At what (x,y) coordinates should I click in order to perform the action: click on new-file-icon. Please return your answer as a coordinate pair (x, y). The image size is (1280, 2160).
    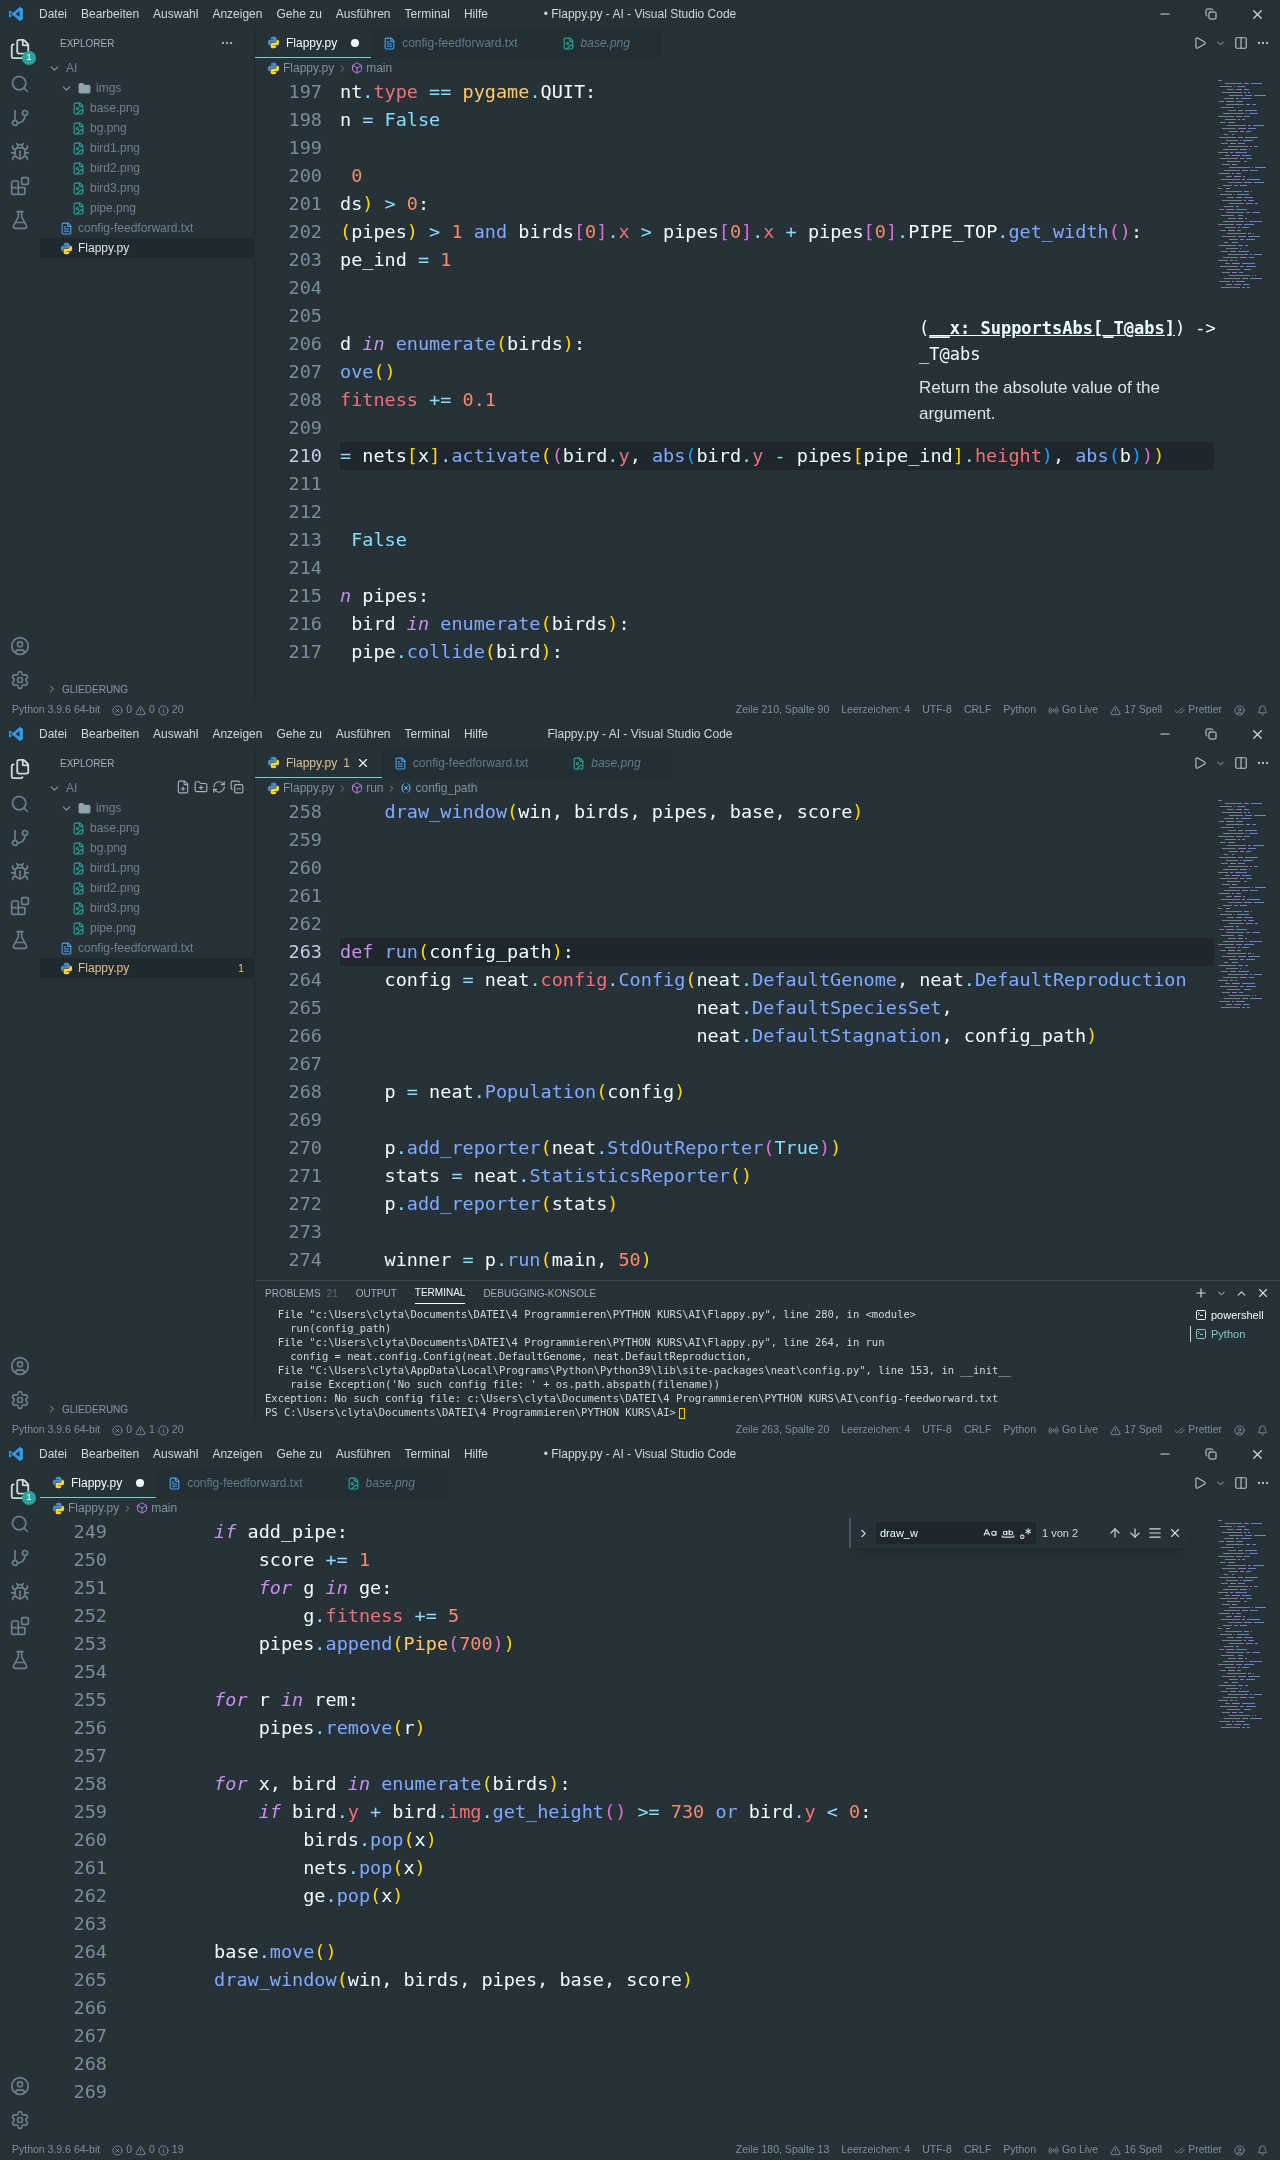
    Looking at the image, I should click on (183, 787).